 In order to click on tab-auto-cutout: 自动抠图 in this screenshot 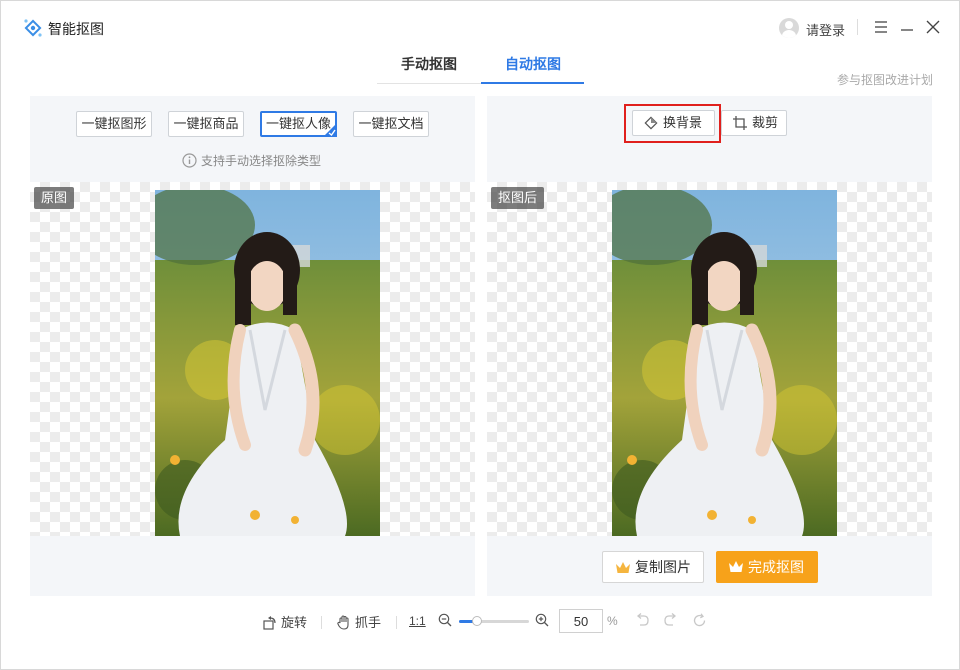, I will do `click(533, 69)`.